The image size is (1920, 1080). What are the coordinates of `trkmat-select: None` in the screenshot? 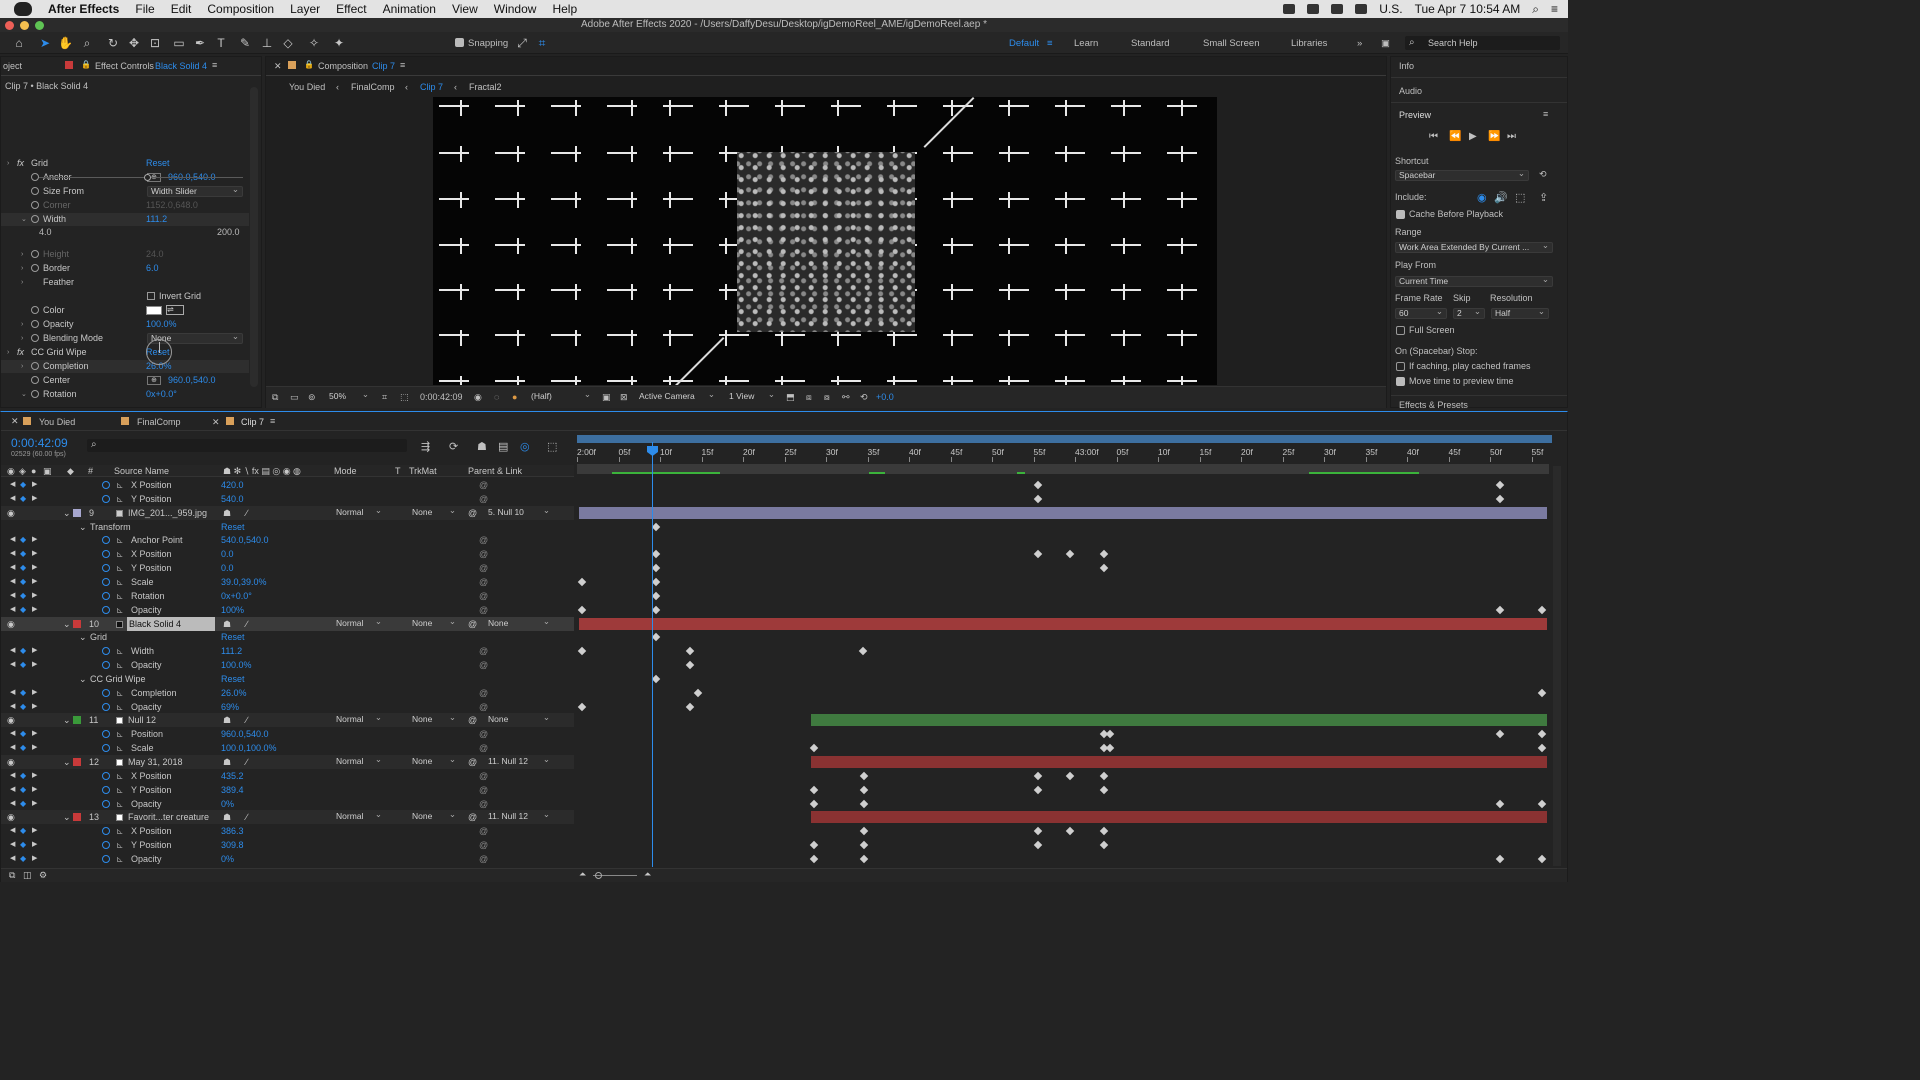 It's located at (434, 719).